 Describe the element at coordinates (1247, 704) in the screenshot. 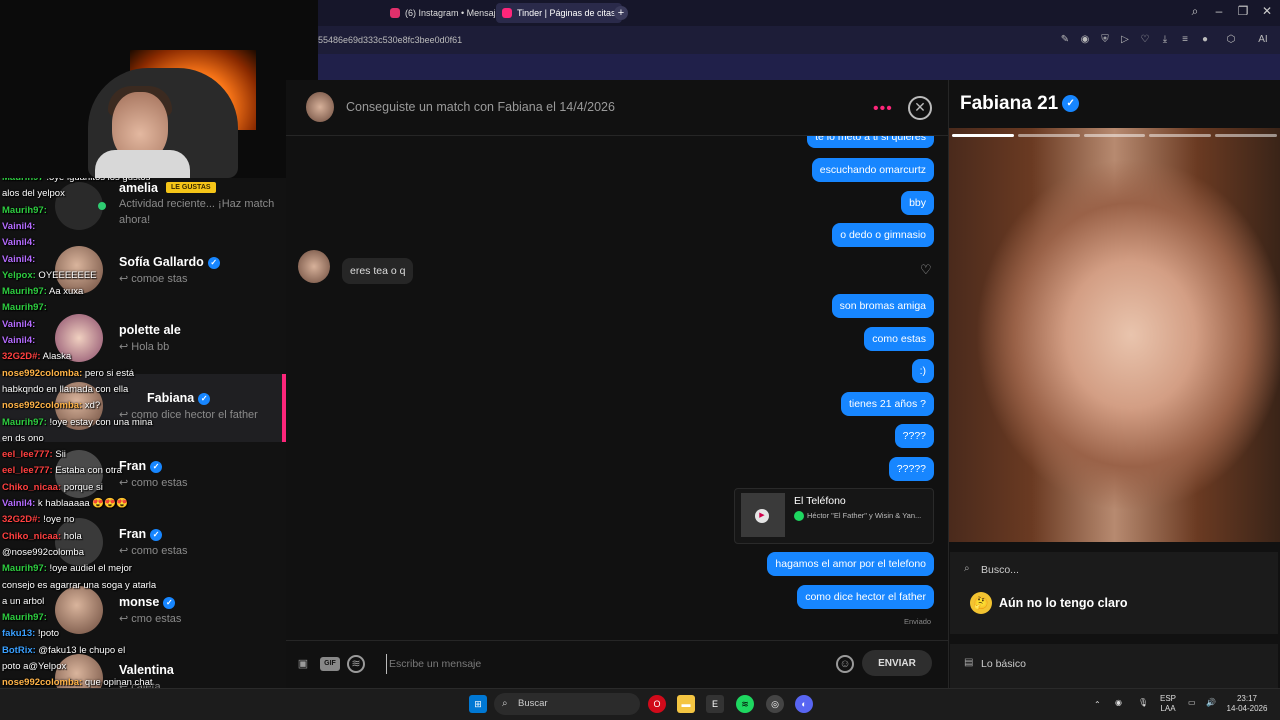

I see `clock: 23:17 14-04-2026` at that location.